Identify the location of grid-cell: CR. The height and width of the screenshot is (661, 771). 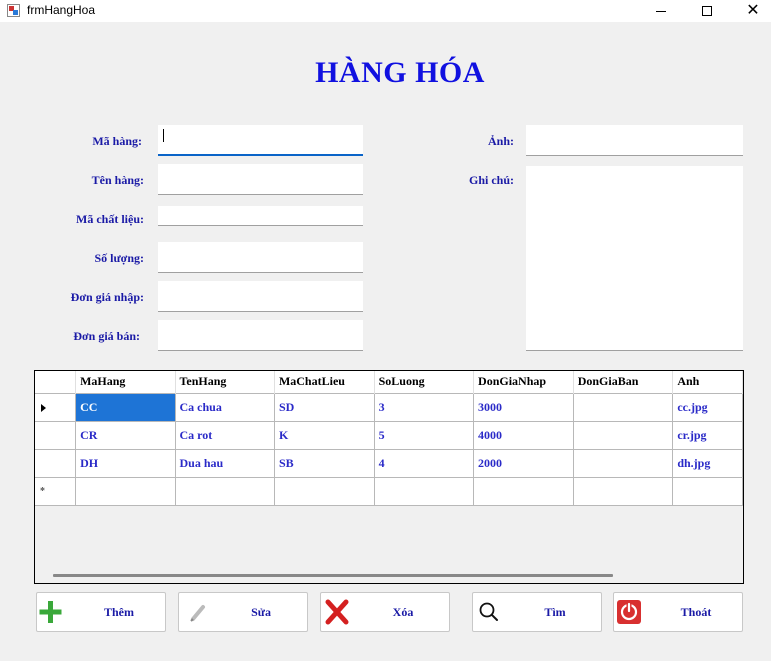
(125, 435).